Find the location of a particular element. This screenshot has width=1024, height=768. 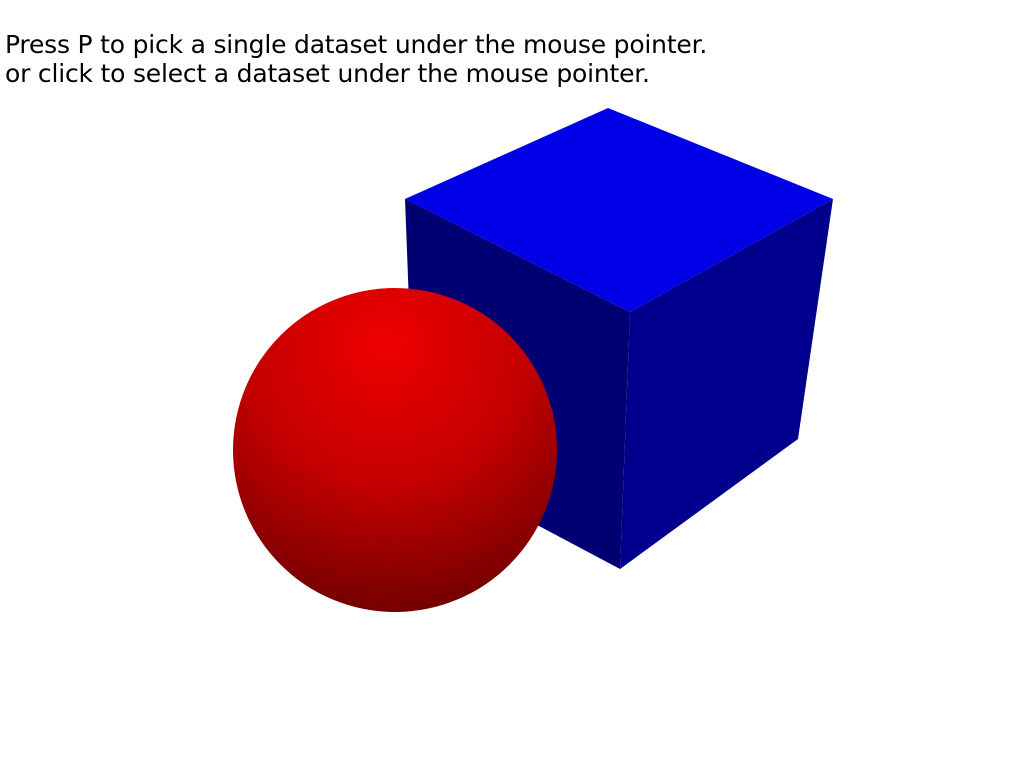

sphere-body is located at coordinates (395, 450).